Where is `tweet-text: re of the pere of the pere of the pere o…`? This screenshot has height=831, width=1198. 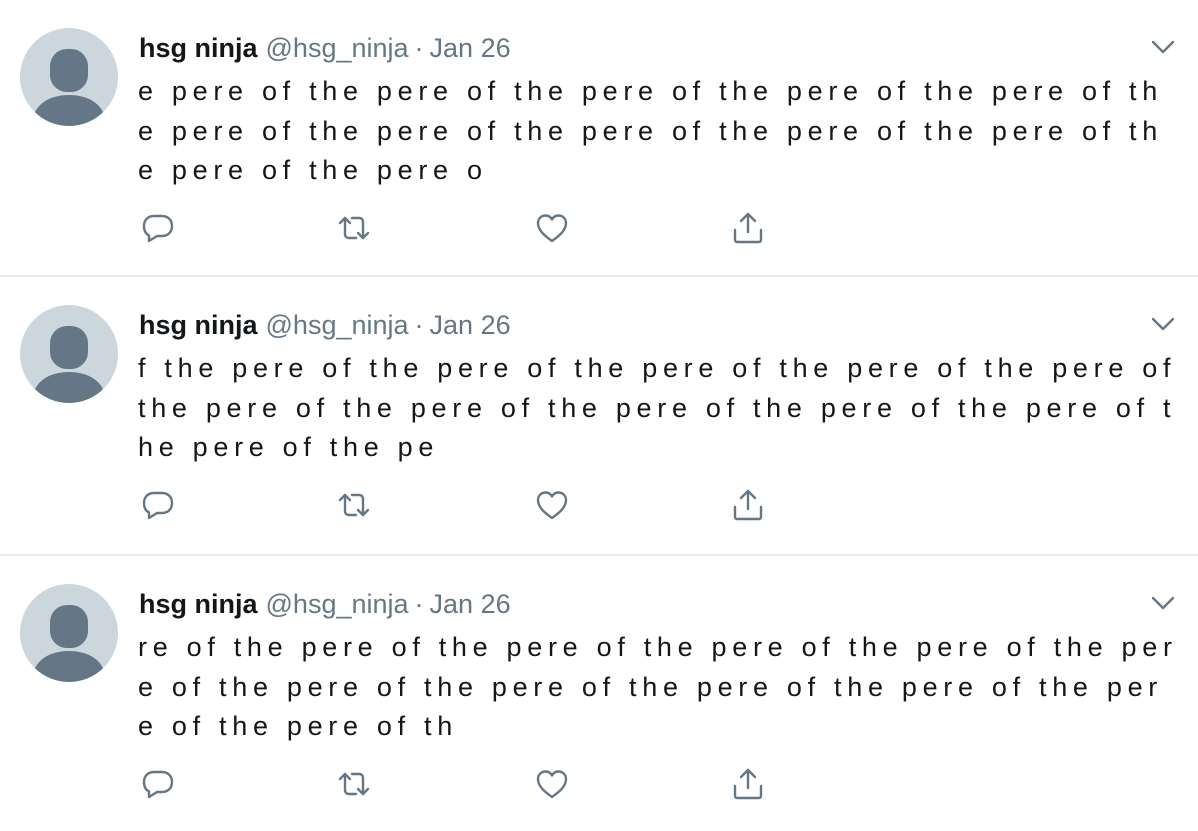 tweet-text: re of the pere of the pere of the pere o… is located at coordinates (658, 686).